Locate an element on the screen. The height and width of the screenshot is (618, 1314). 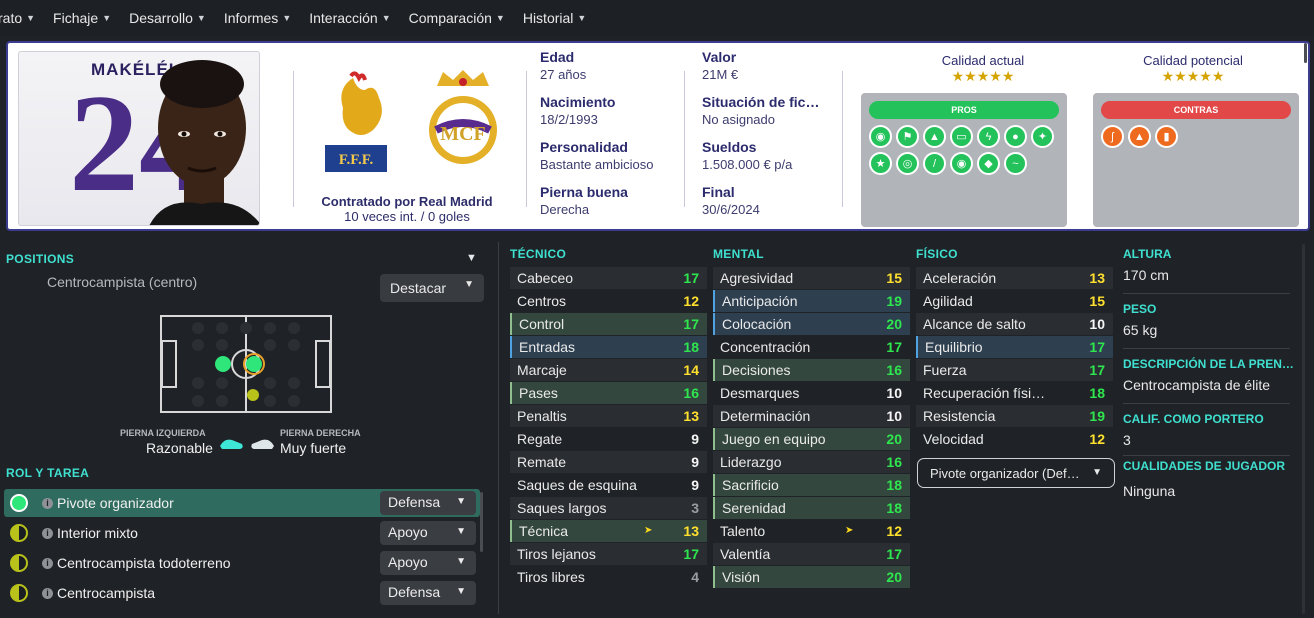
personality-label: Personalidad is located at coordinates (584, 147).